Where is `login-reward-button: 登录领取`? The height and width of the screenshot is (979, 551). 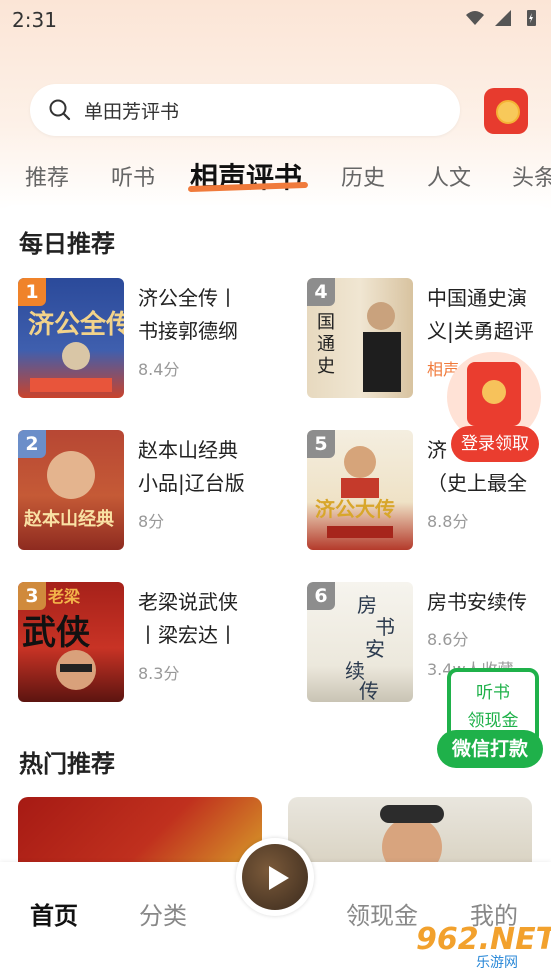
login-reward-button: 登录领取 is located at coordinates (495, 444).